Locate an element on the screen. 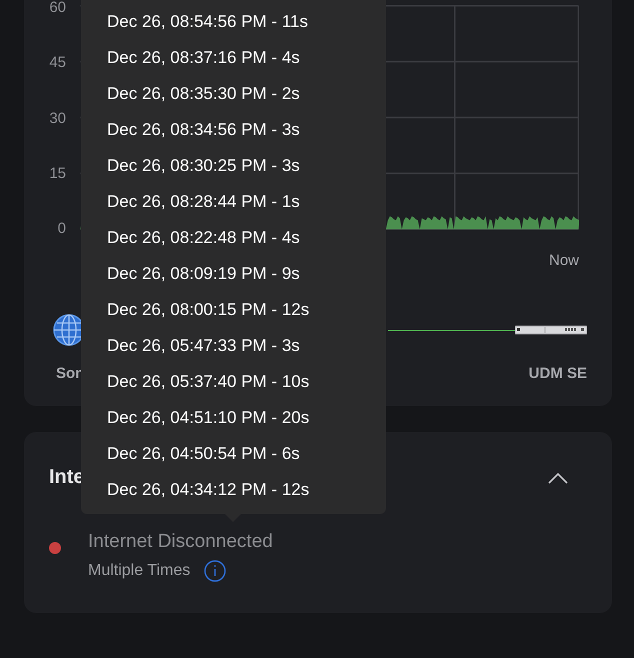 The height and width of the screenshot is (658, 634). info-icon is located at coordinates (215, 571).